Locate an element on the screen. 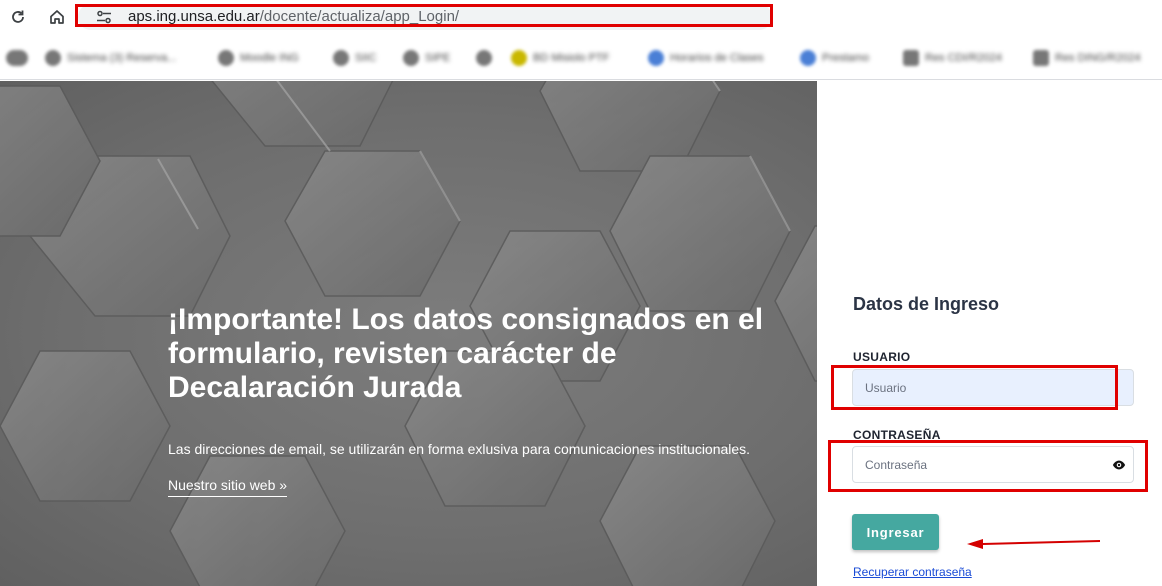  bookmark-label: Res CDI/R2024 is located at coordinates (964, 58).